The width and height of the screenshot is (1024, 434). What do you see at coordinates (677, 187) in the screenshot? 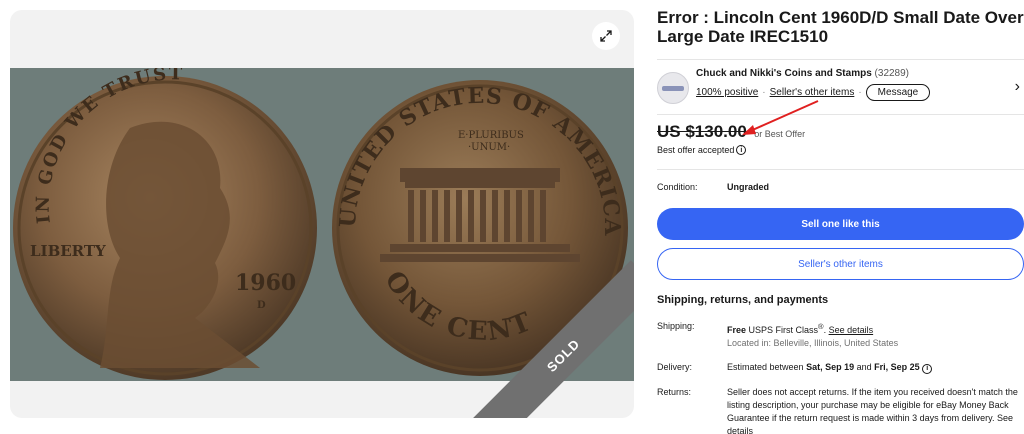
I see `condition-label: Condition:` at bounding box center [677, 187].